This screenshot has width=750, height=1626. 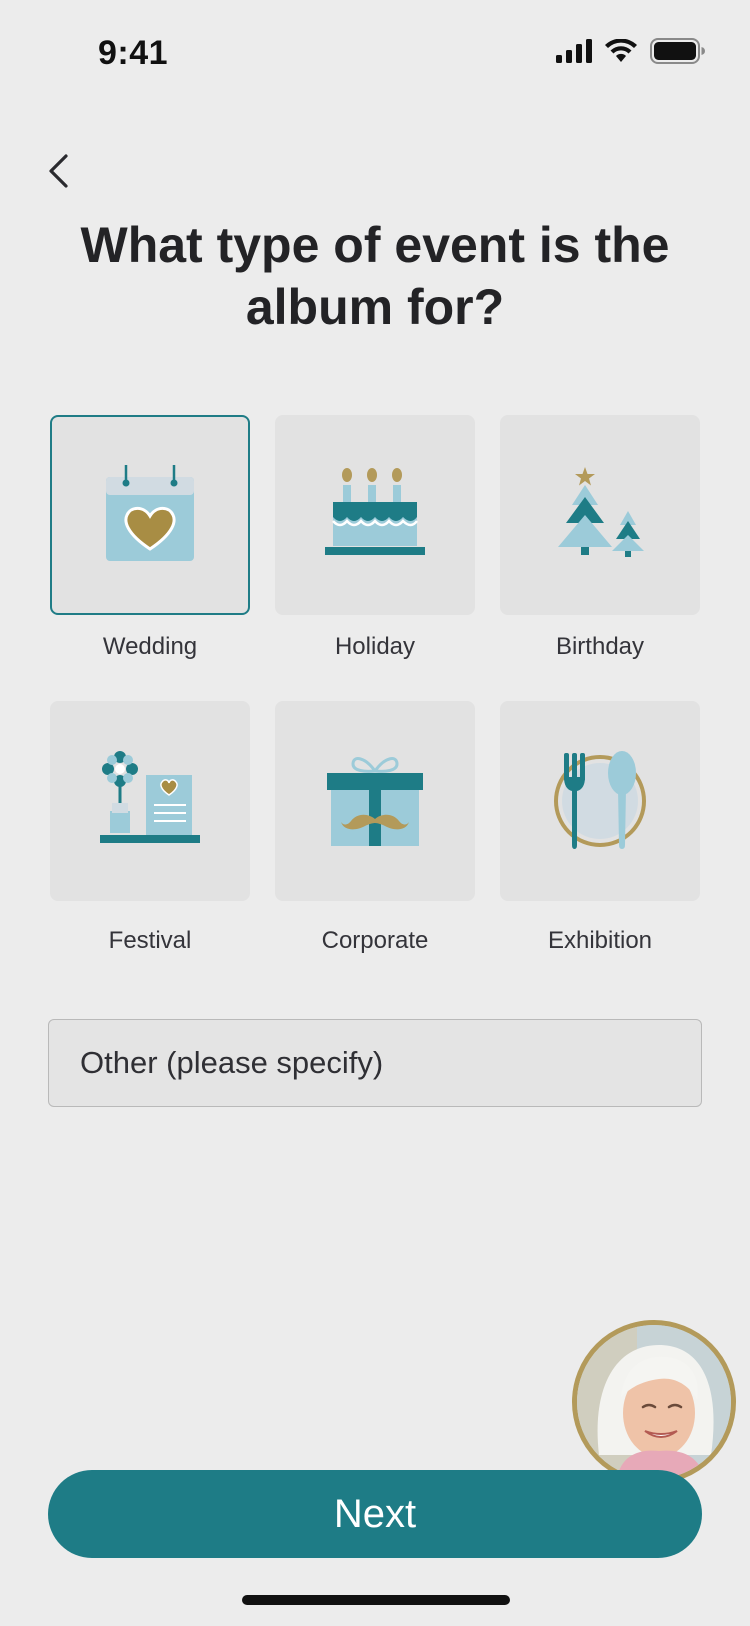 What do you see at coordinates (375, 1514) in the screenshot?
I see `next-button: Next` at bounding box center [375, 1514].